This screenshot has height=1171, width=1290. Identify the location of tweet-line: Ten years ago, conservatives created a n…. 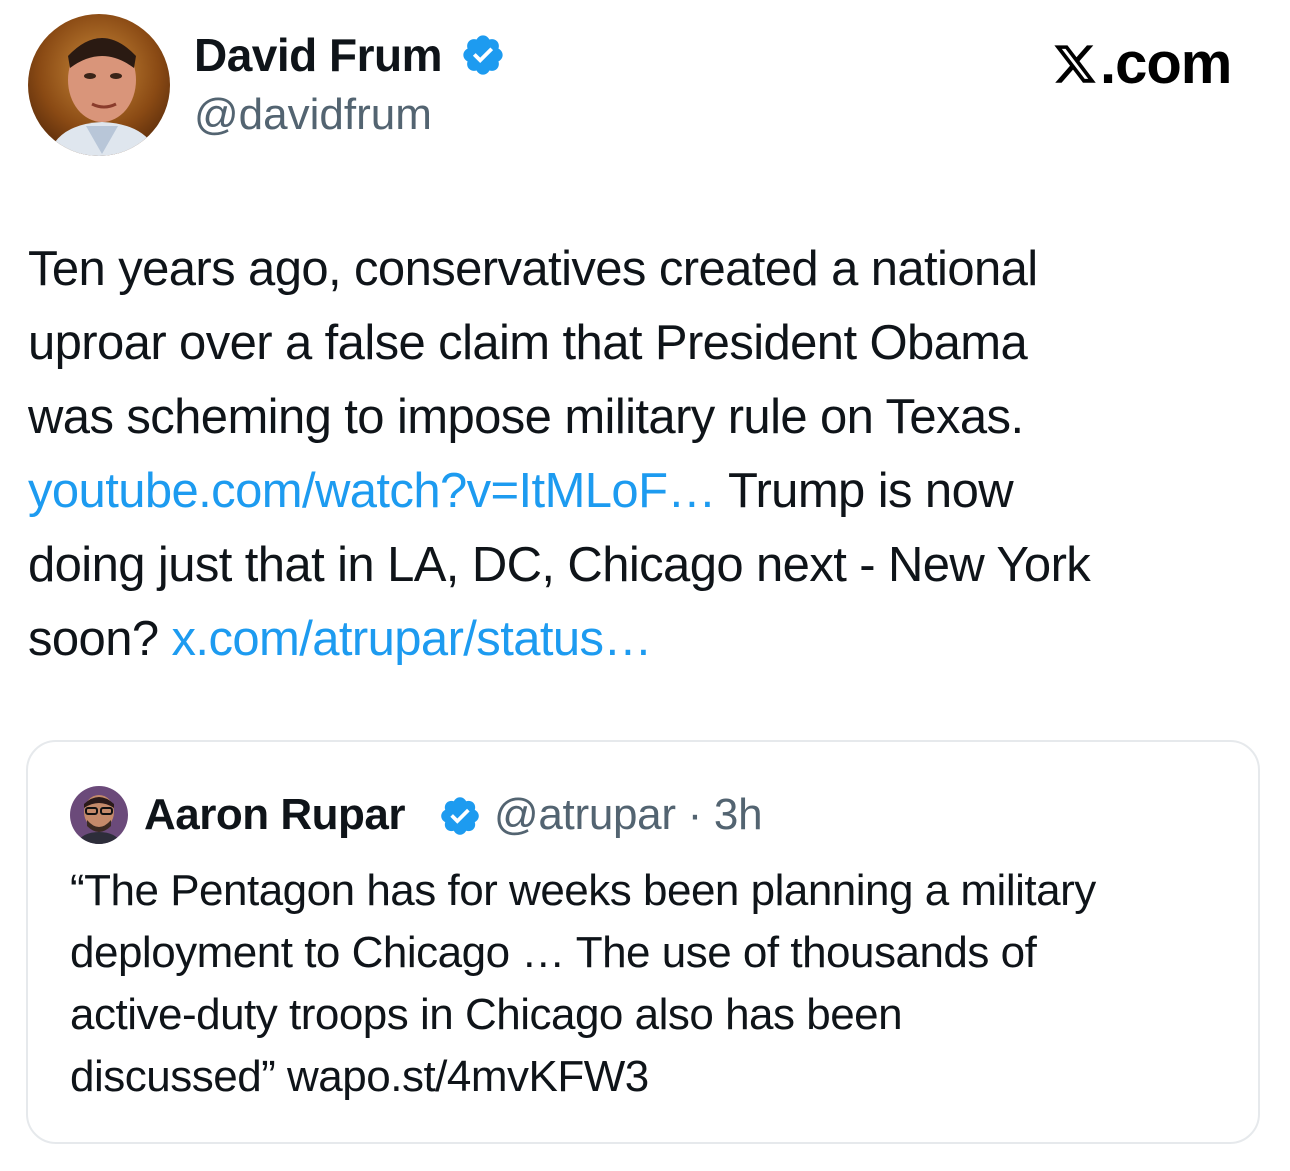
(648, 269).